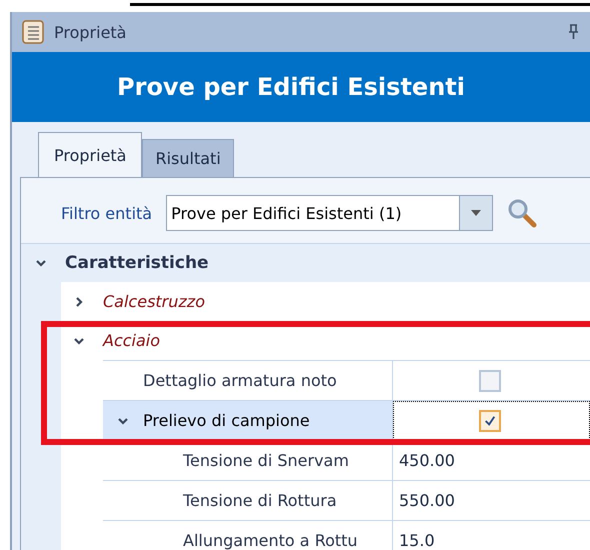 The width and height of the screenshot is (590, 550). What do you see at coordinates (33, 32) in the screenshot?
I see `notepad-icon` at bounding box center [33, 32].